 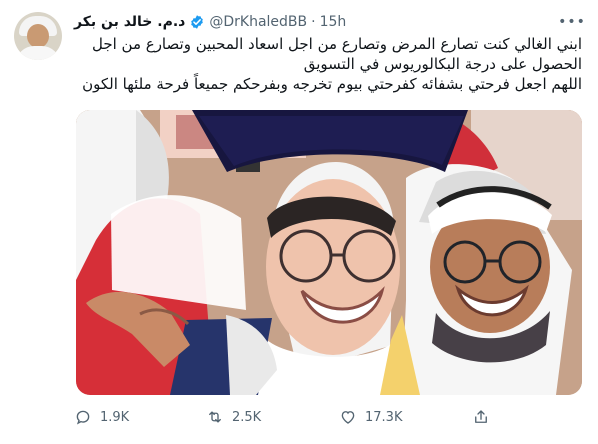 I want to click on share-action, so click(x=481, y=417).